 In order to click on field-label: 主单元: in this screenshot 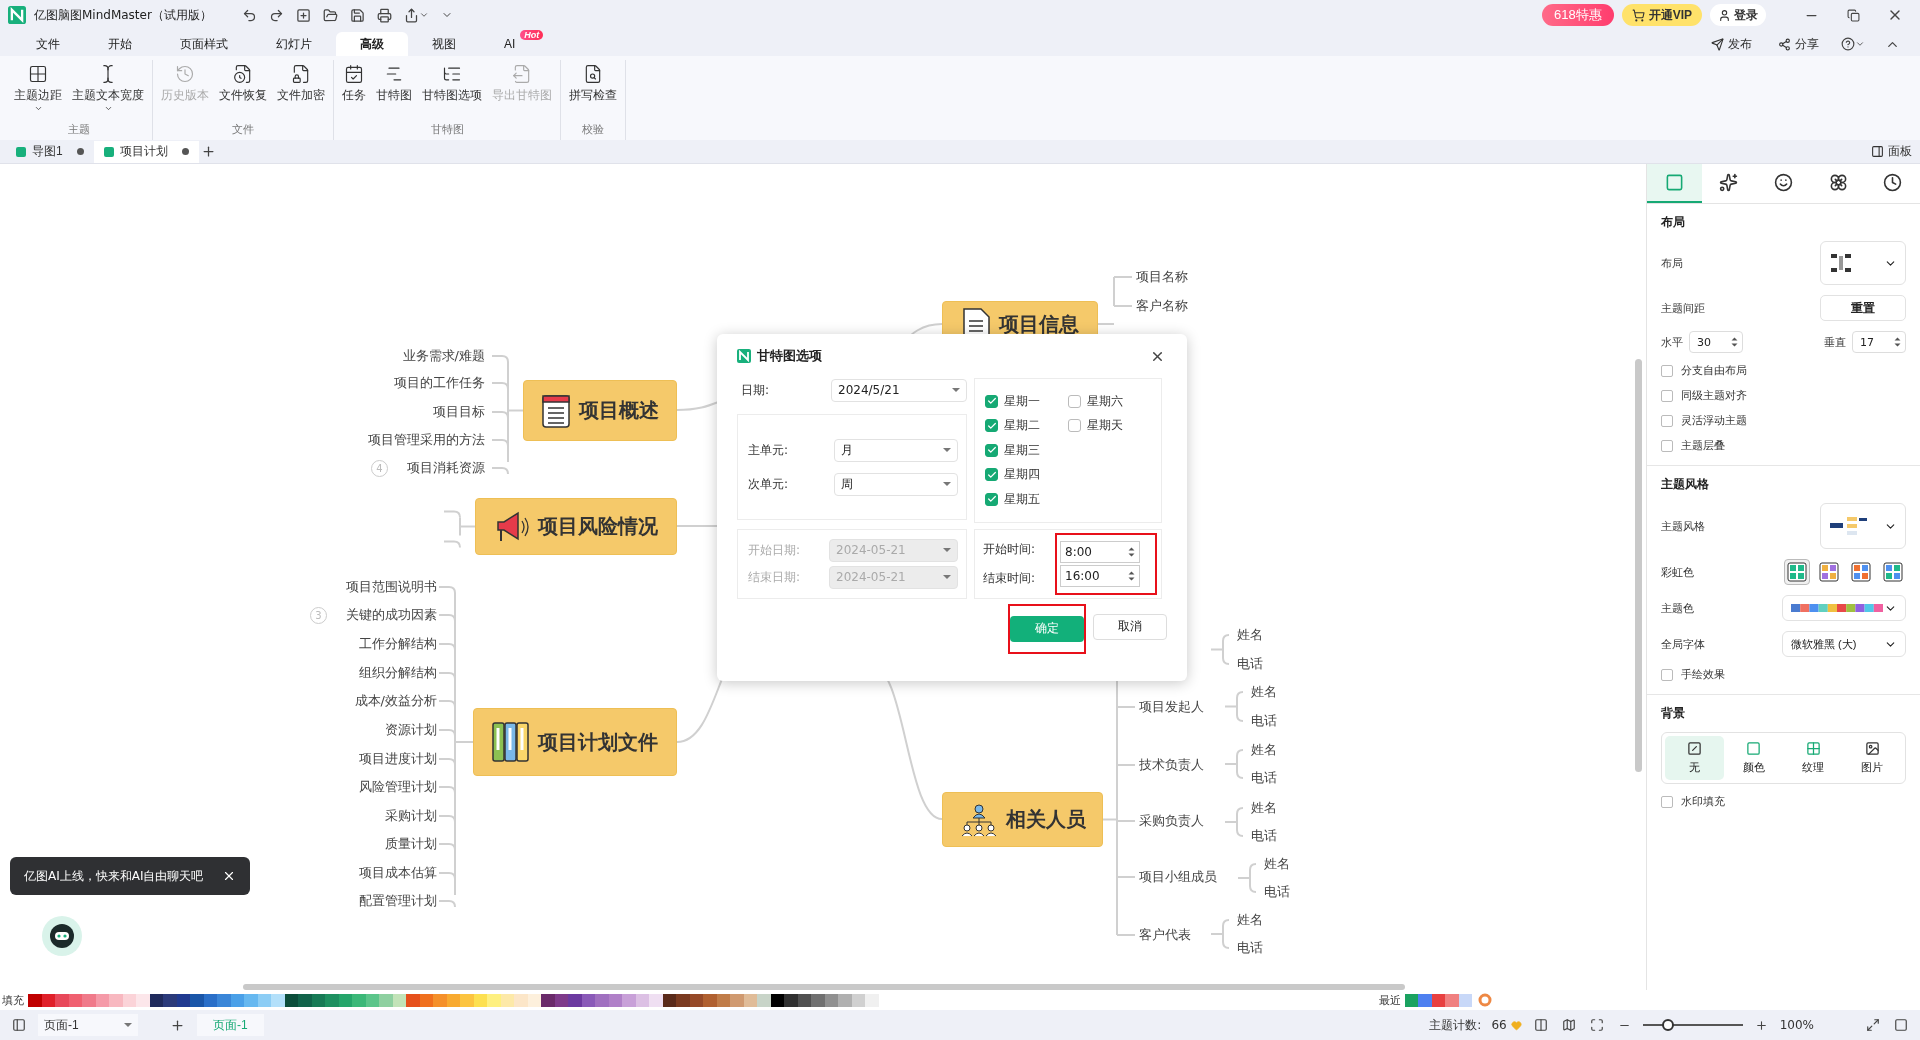, I will do `click(768, 450)`.